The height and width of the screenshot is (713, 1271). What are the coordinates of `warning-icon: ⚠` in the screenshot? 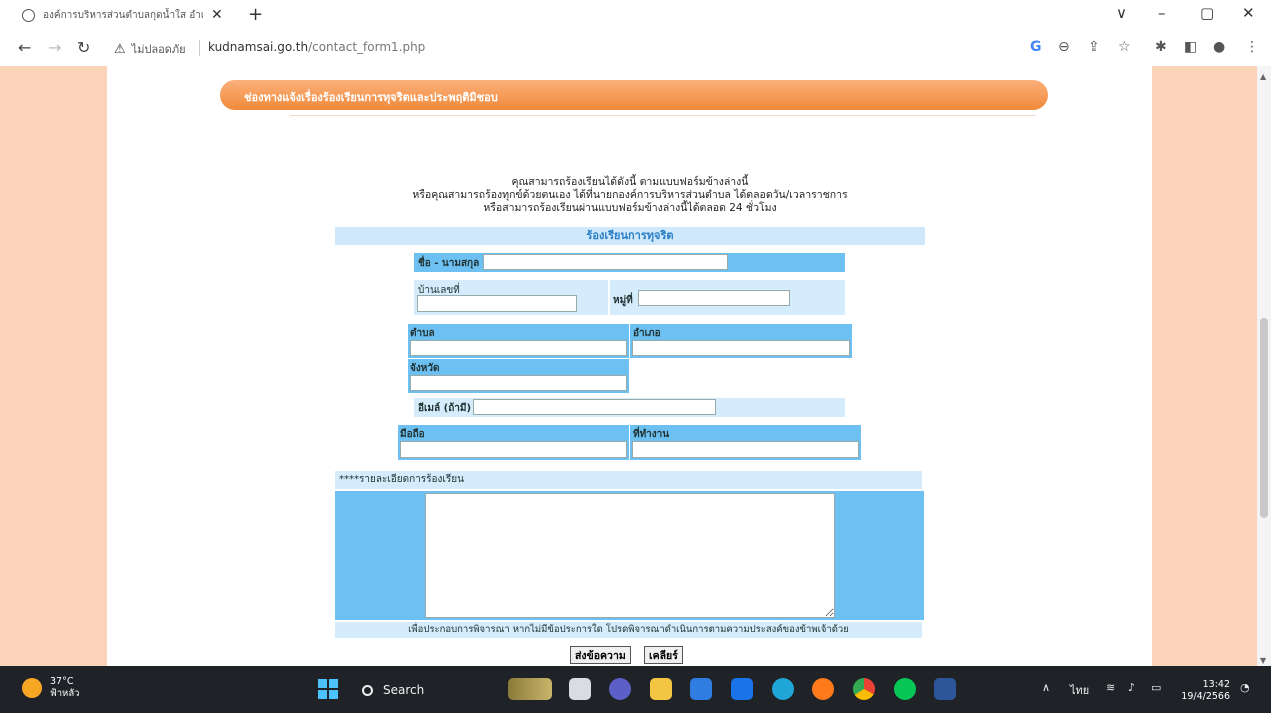 It's located at (120, 49).